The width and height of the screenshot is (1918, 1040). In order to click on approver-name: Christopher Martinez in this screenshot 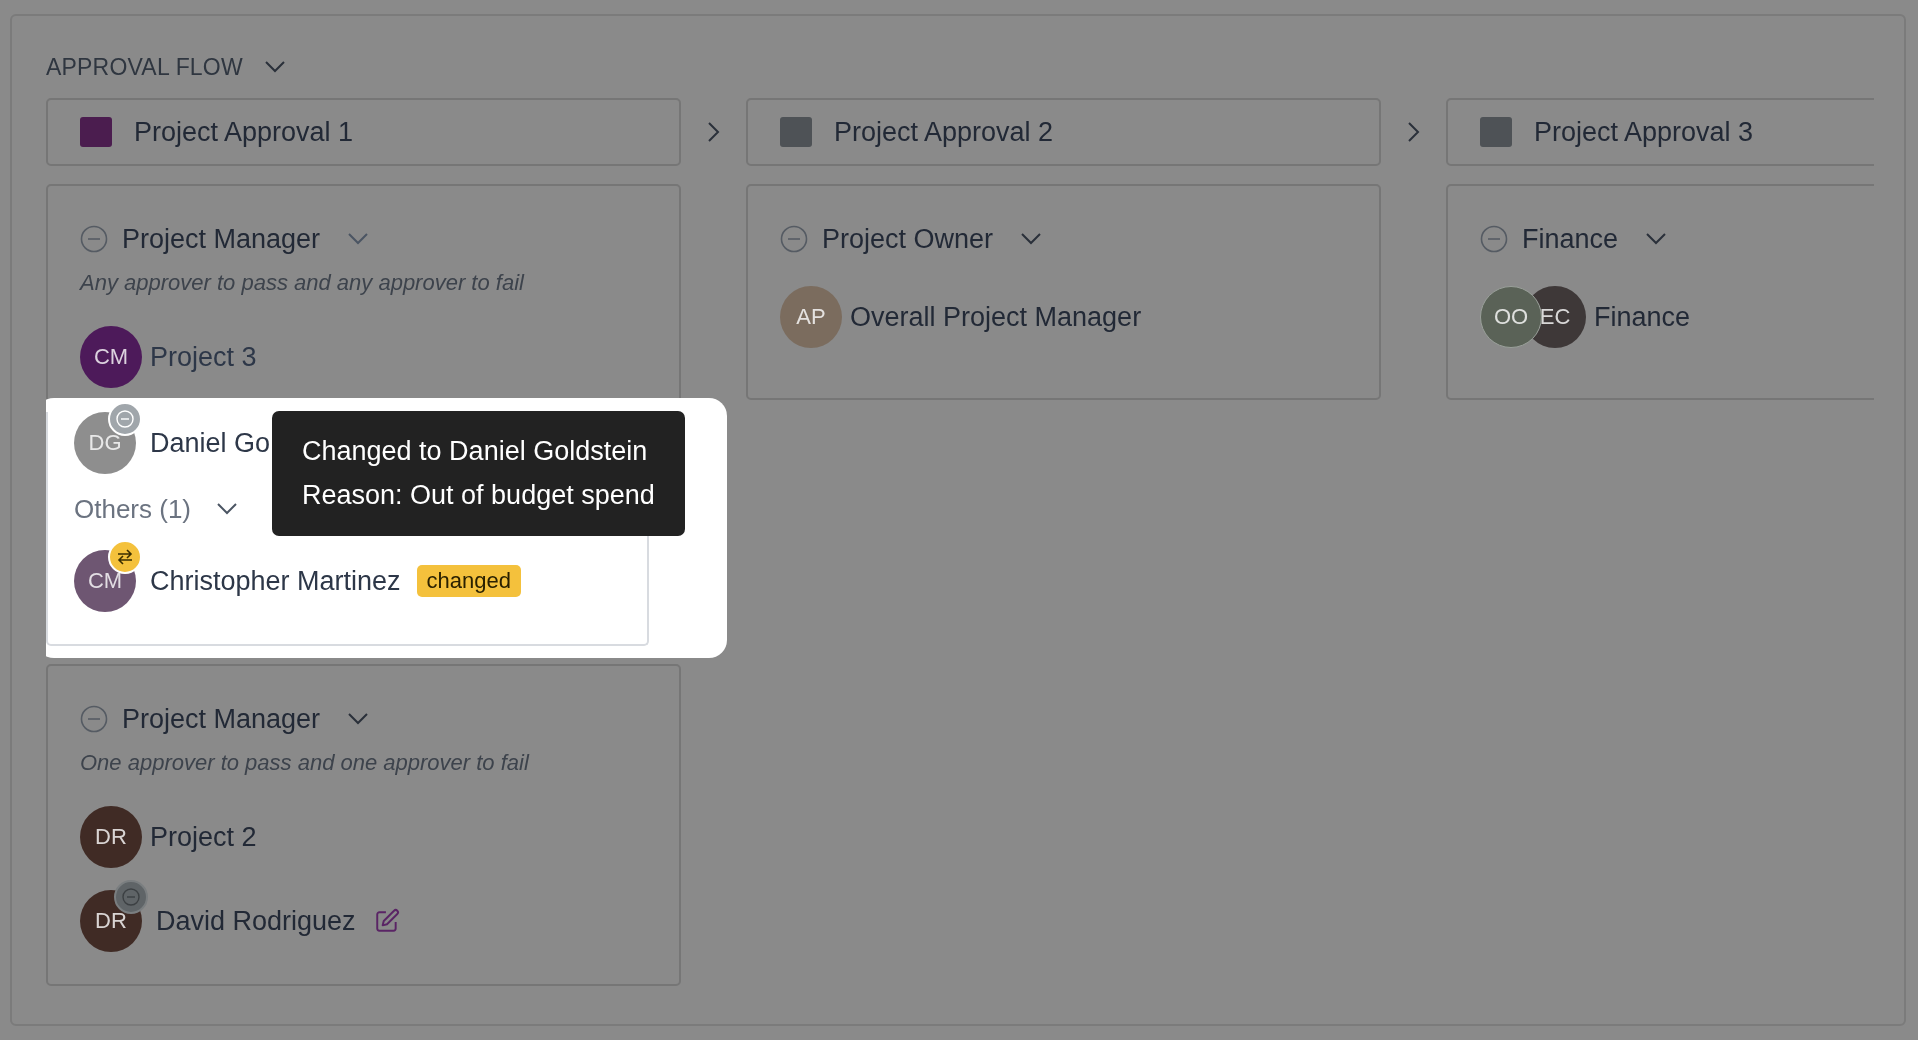, I will do `click(275, 581)`.